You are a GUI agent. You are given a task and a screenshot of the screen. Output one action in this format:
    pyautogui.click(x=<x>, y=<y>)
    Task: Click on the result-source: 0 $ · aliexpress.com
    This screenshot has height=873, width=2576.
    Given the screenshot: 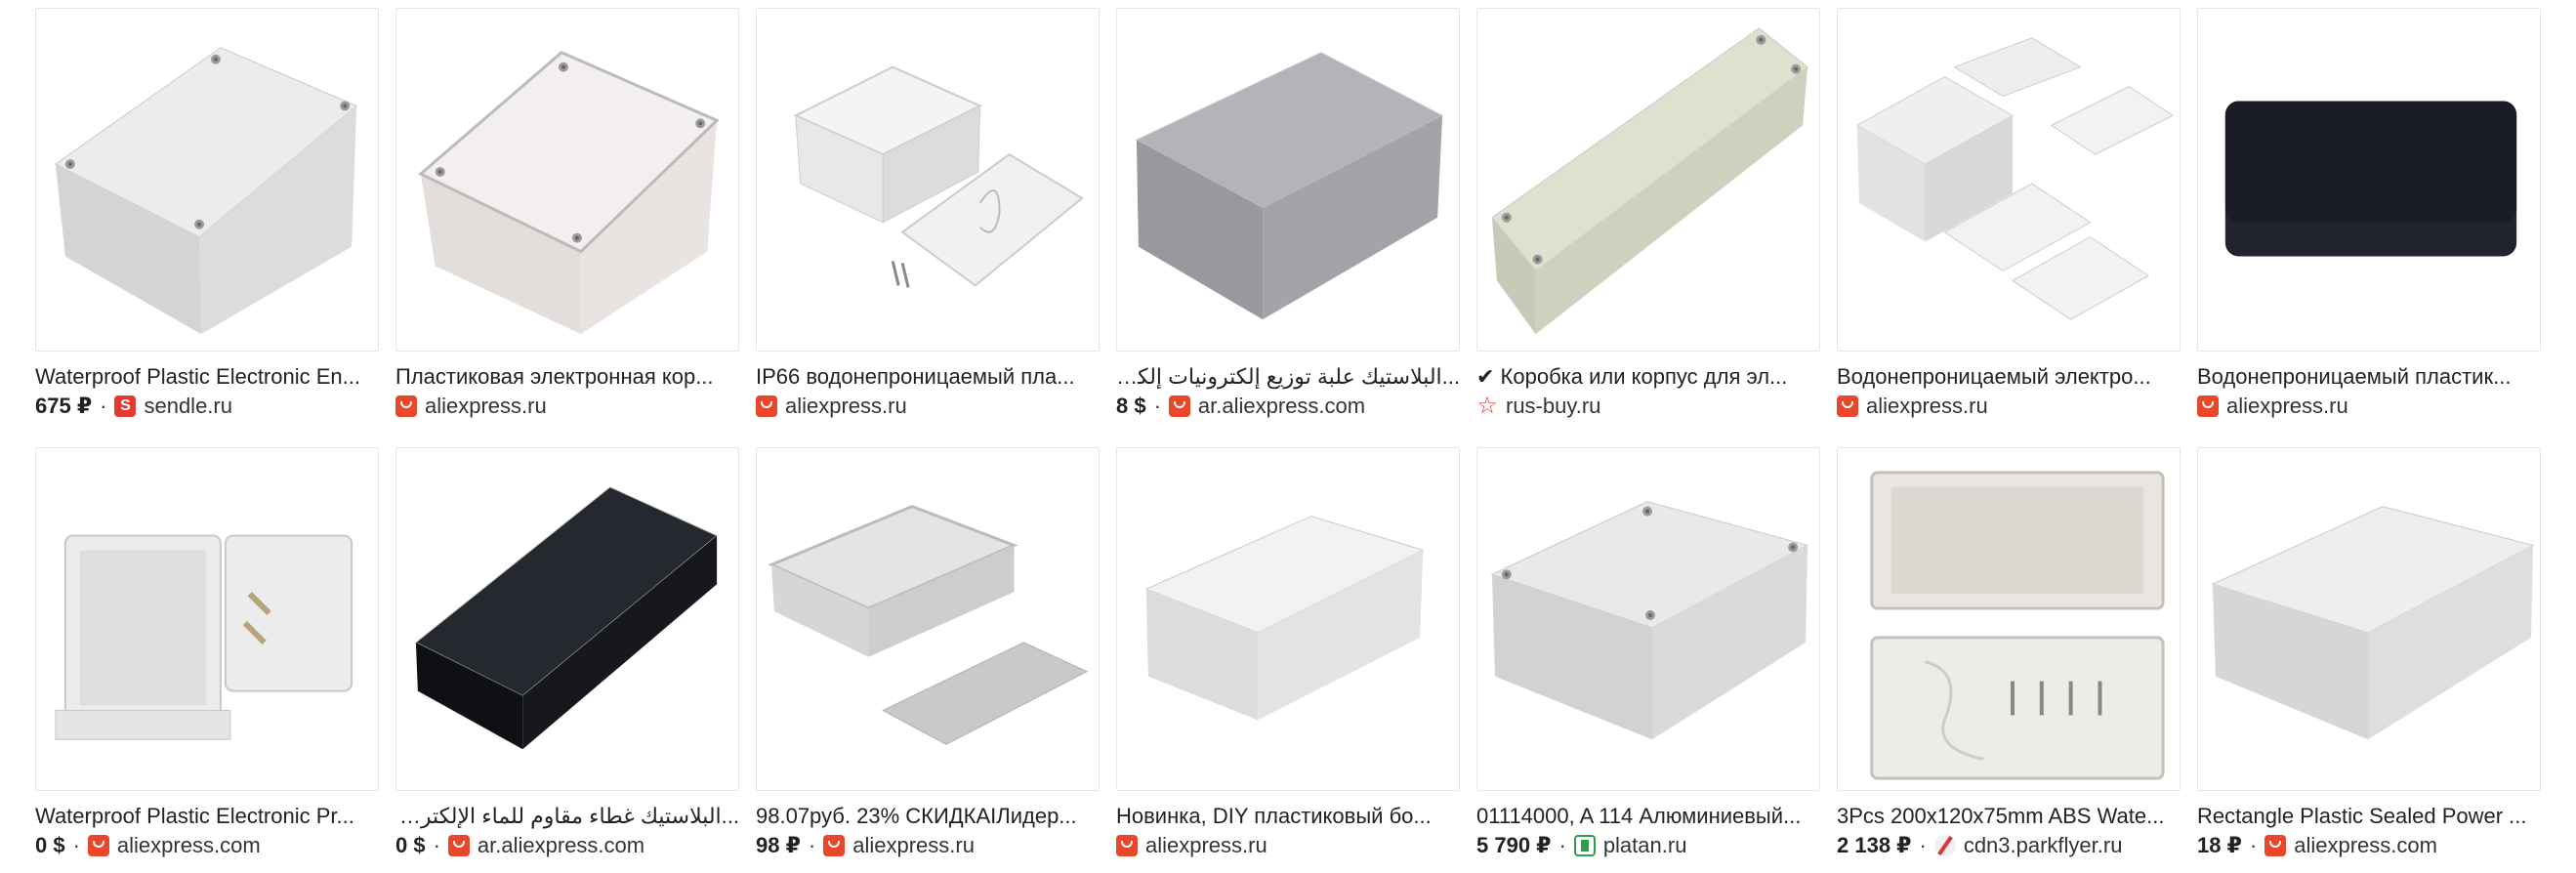 What is the action you would take?
    pyautogui.click(x=207, y=845)
    